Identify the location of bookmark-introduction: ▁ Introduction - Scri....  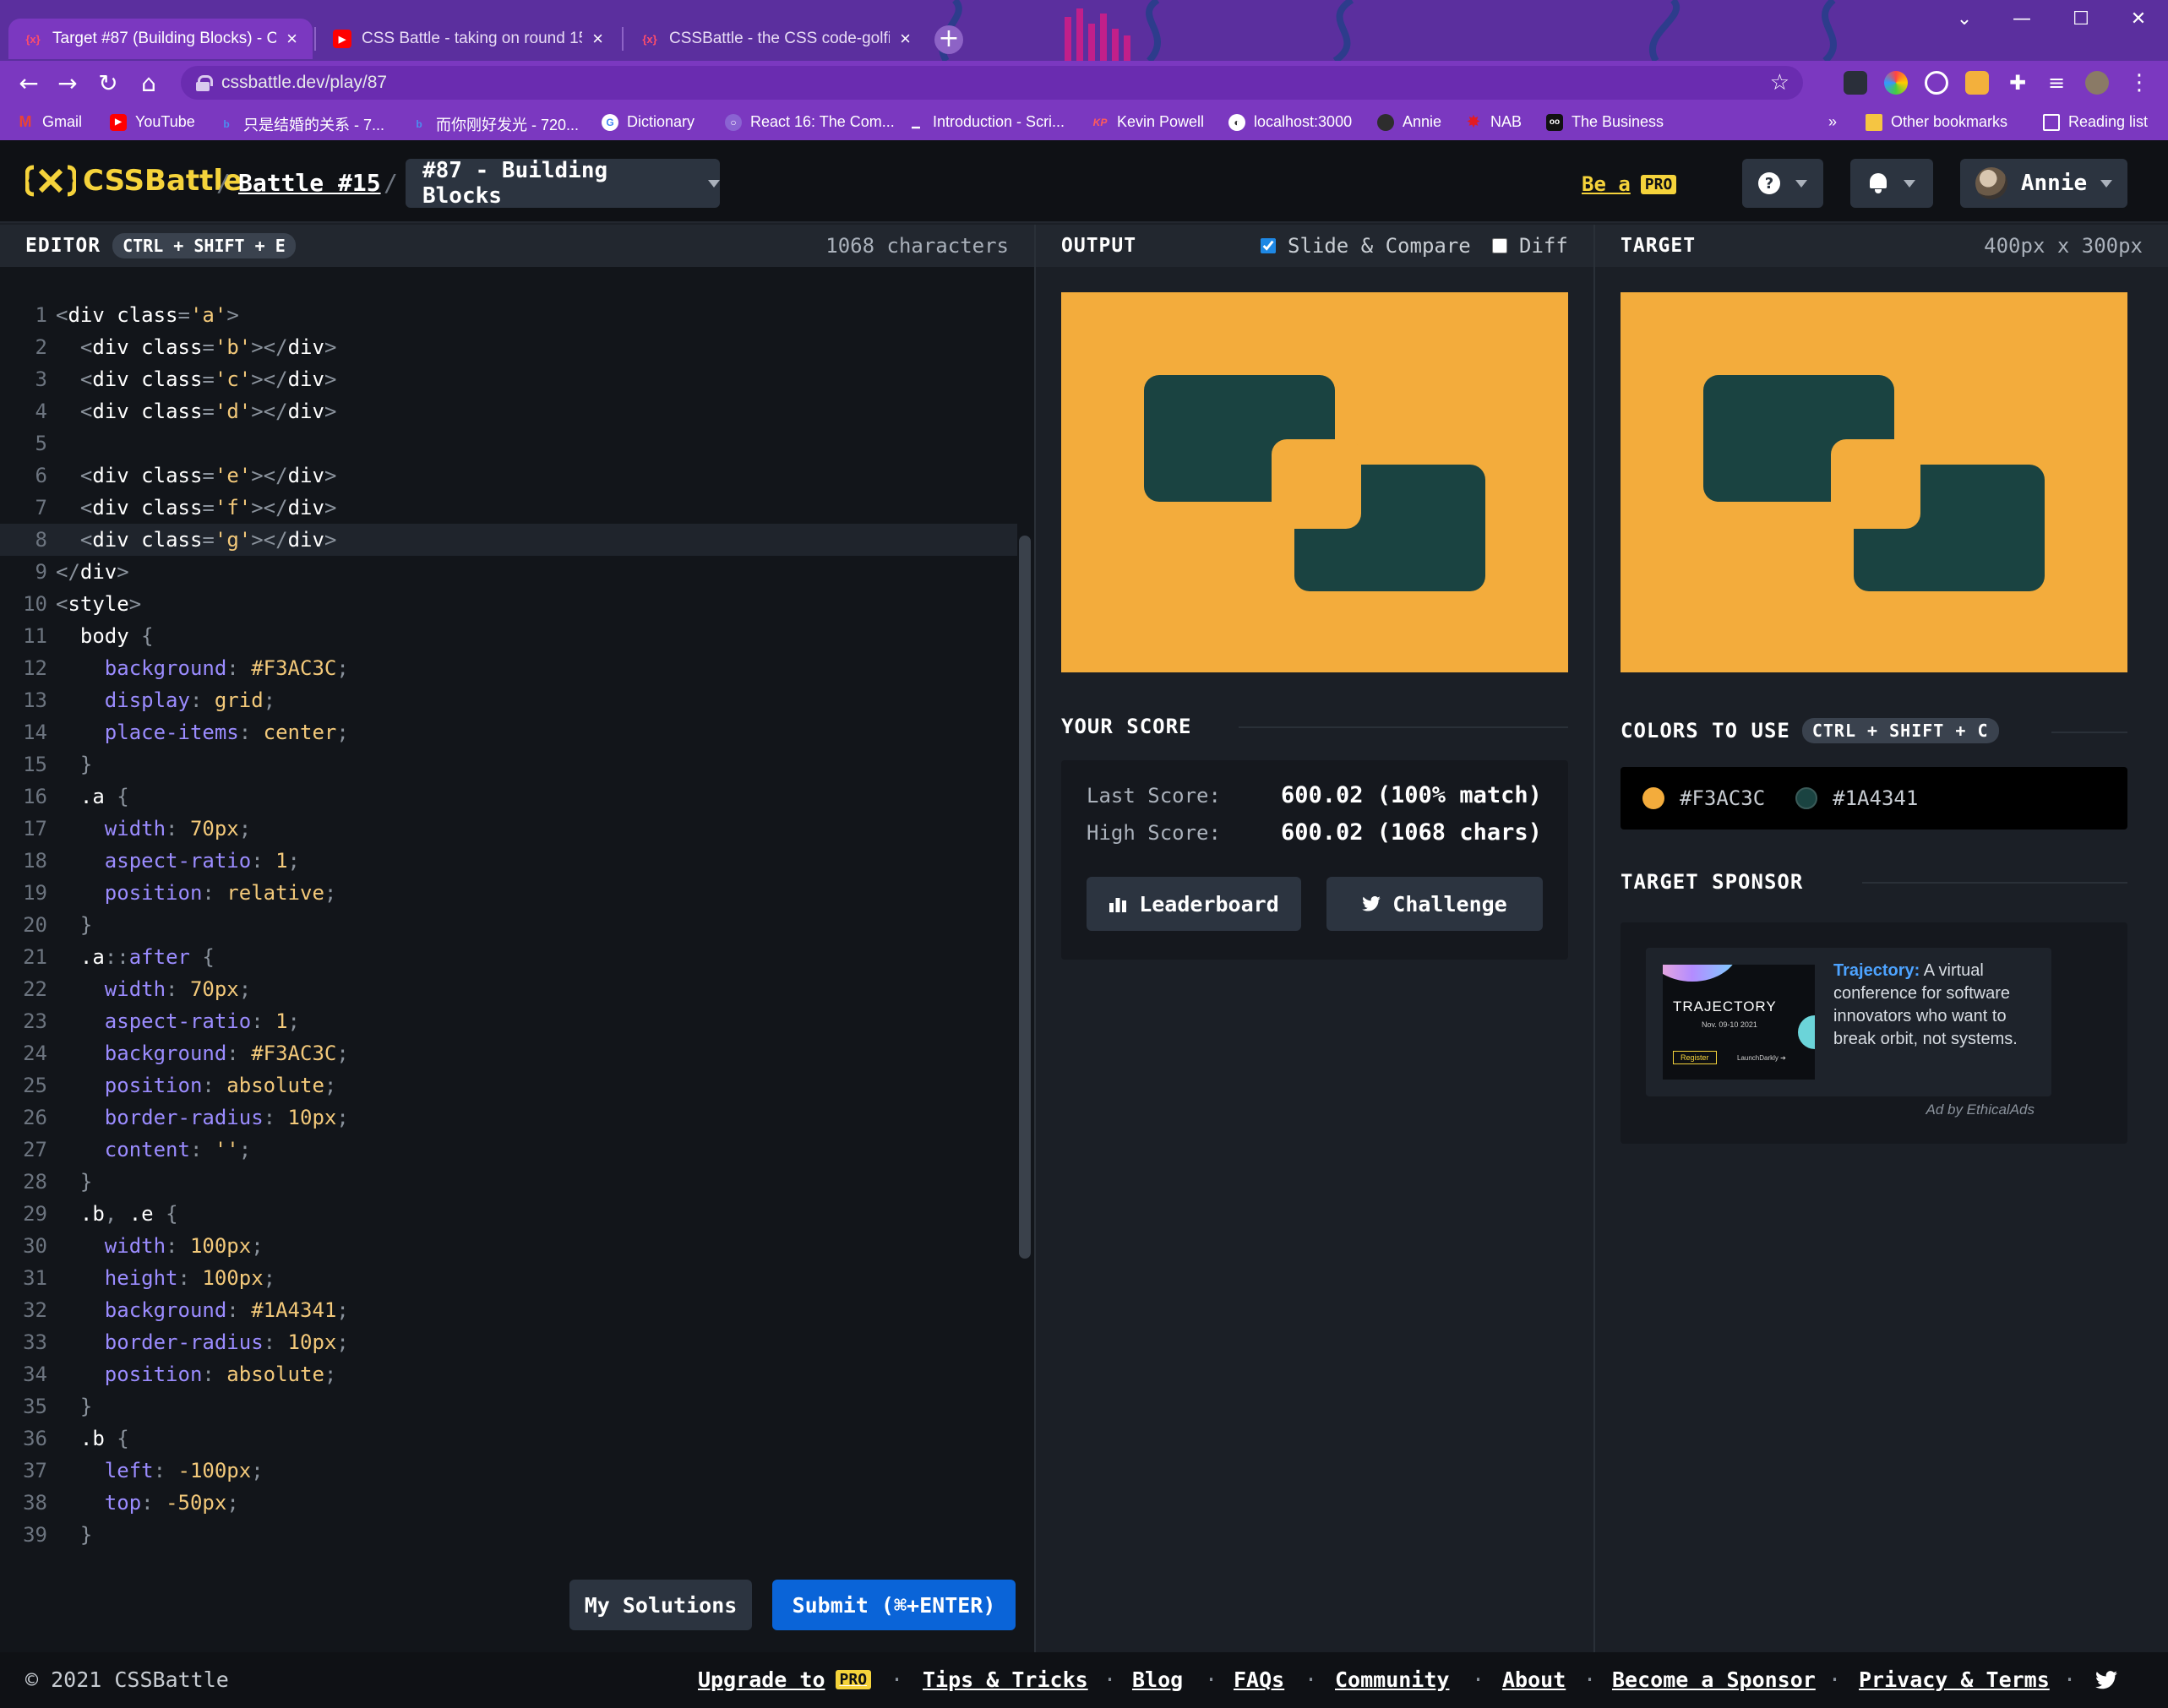
(986, 122).